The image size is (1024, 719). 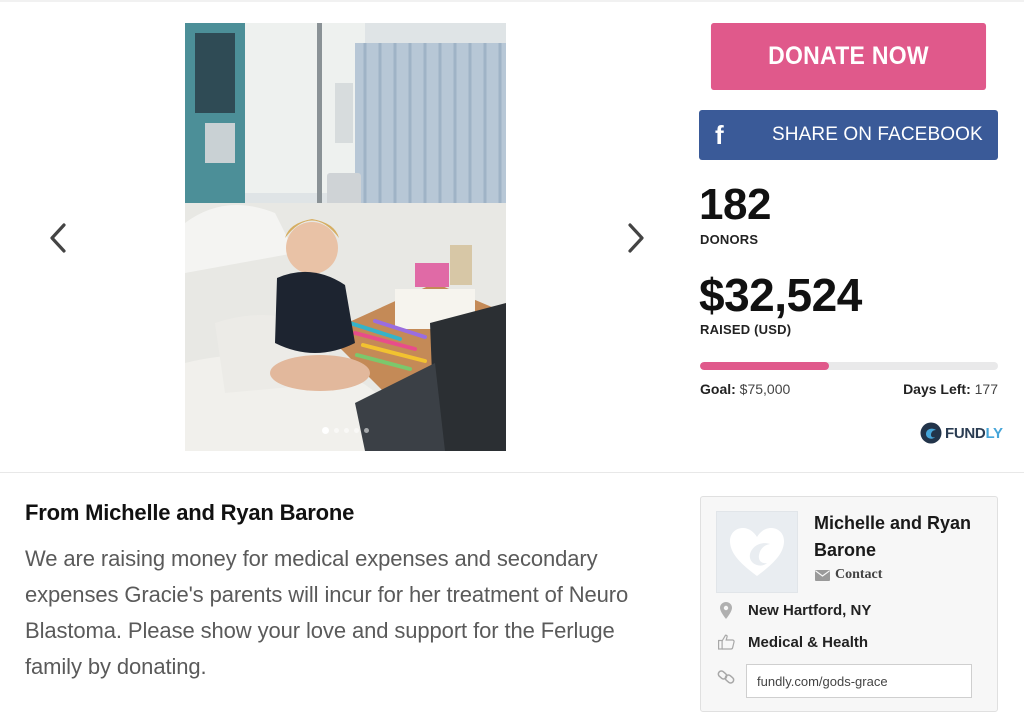 I want to click on carousel-next-button, so click(x=635, y=238).